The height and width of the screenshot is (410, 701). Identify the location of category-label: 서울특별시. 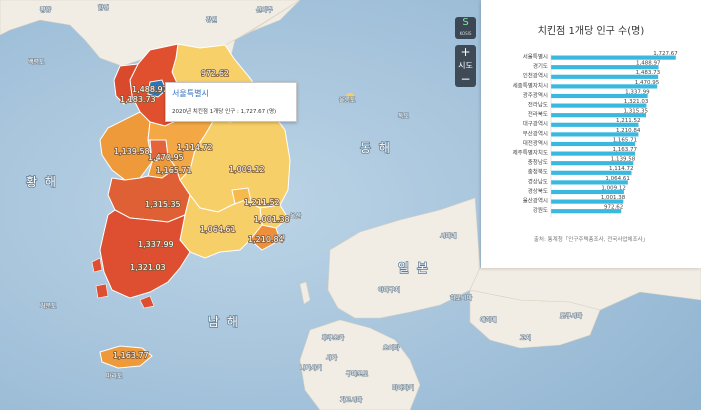
(535, 57).